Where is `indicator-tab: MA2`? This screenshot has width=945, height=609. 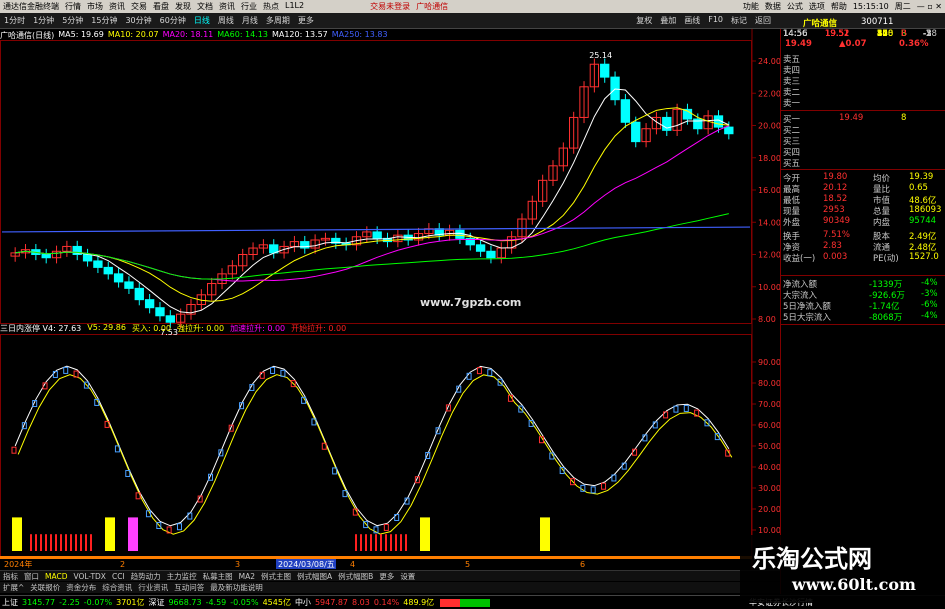 indicator-tab: MA2 is located at coordinates (247, 576).